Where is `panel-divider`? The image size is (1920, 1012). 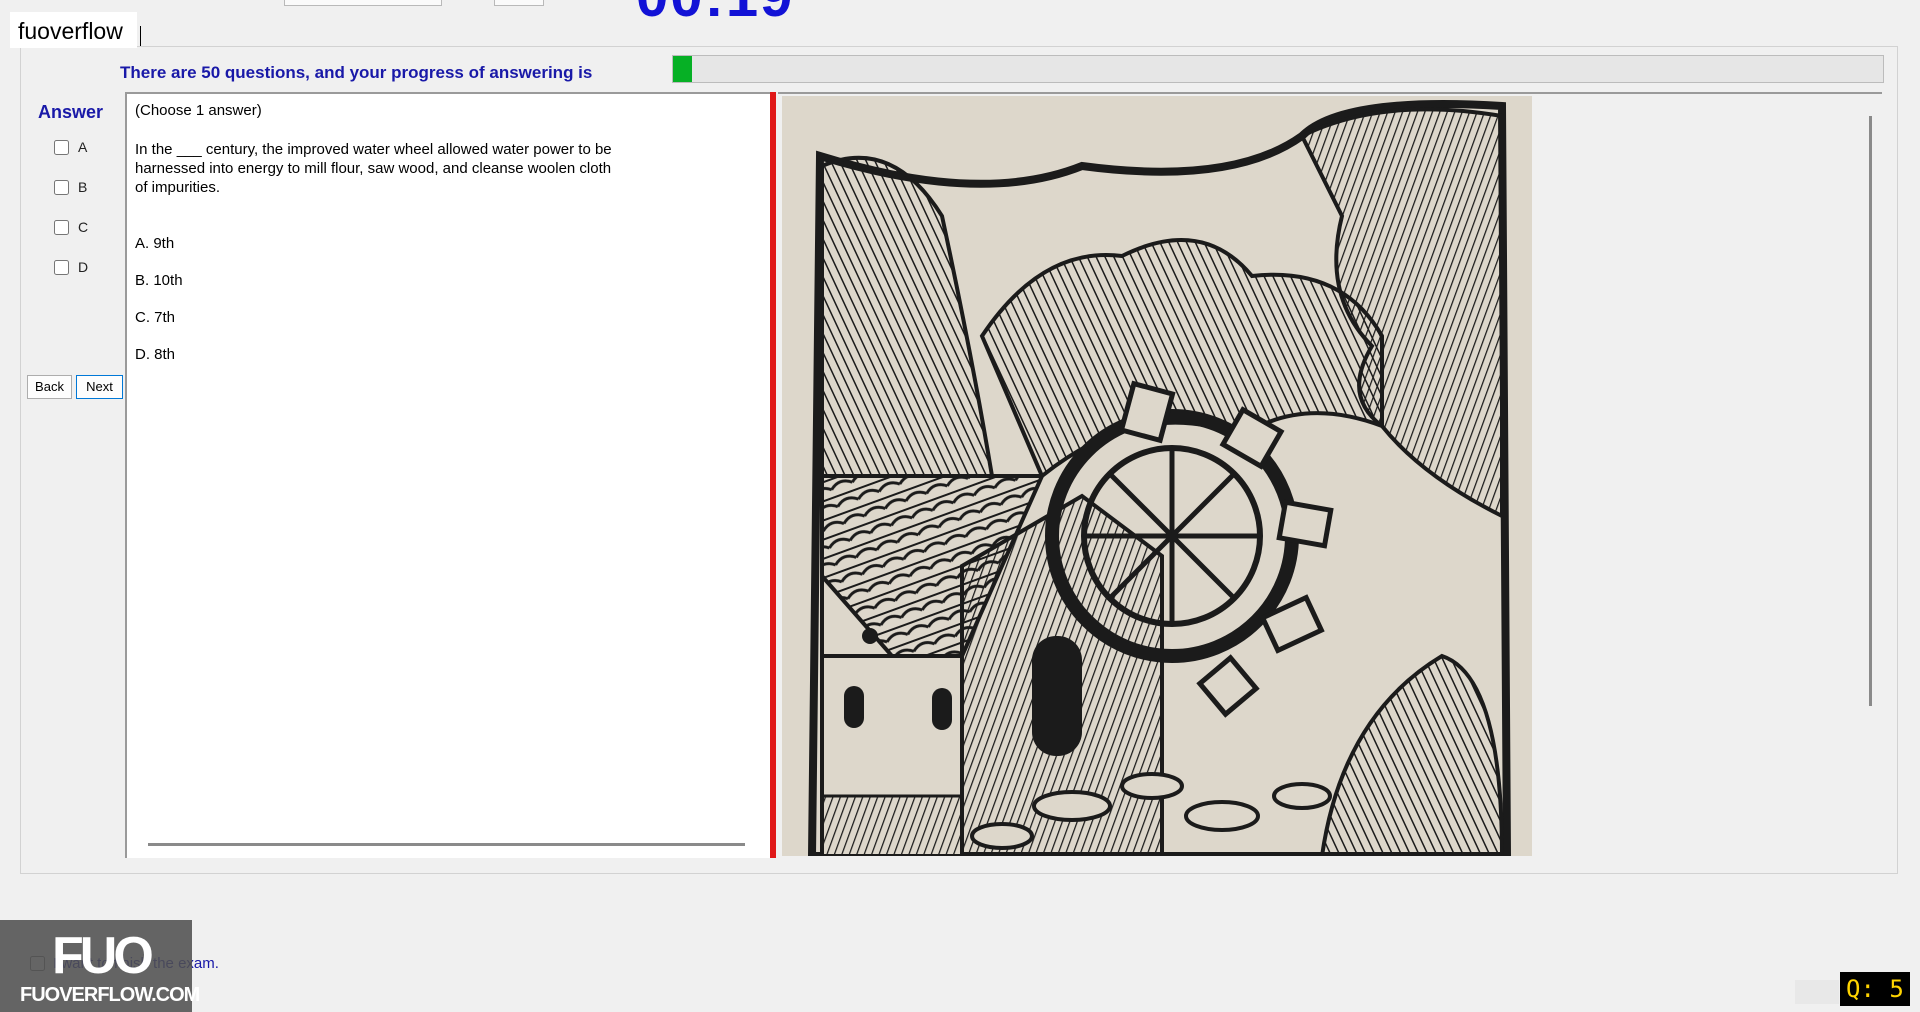
panel-divider is located at coordinates (773, 475).